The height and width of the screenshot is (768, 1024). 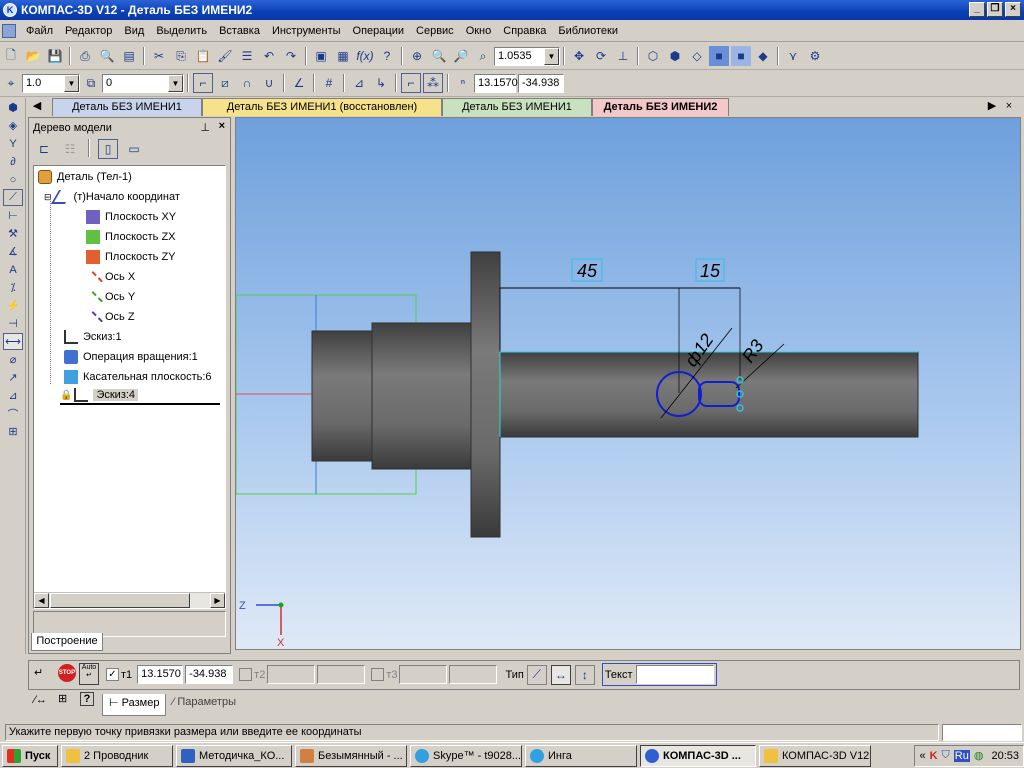 I want to click on close-panel-icon: ×, so click(x=222, y=126).